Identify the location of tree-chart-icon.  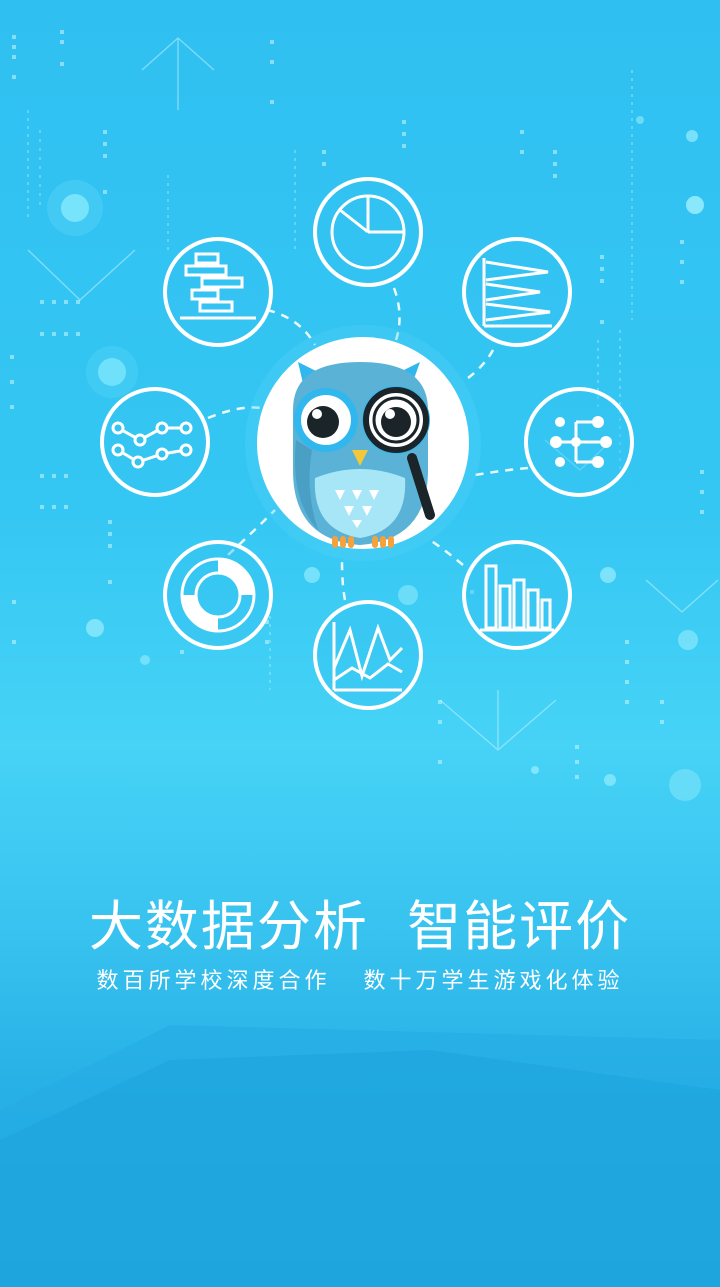
(579, 442).